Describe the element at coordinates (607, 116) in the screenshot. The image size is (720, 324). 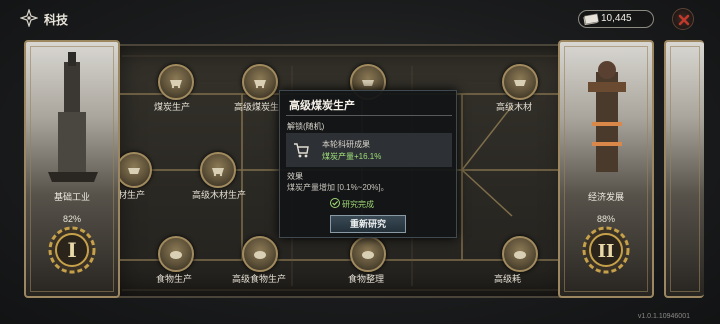
I see `economy-tower-illustration` at that location.